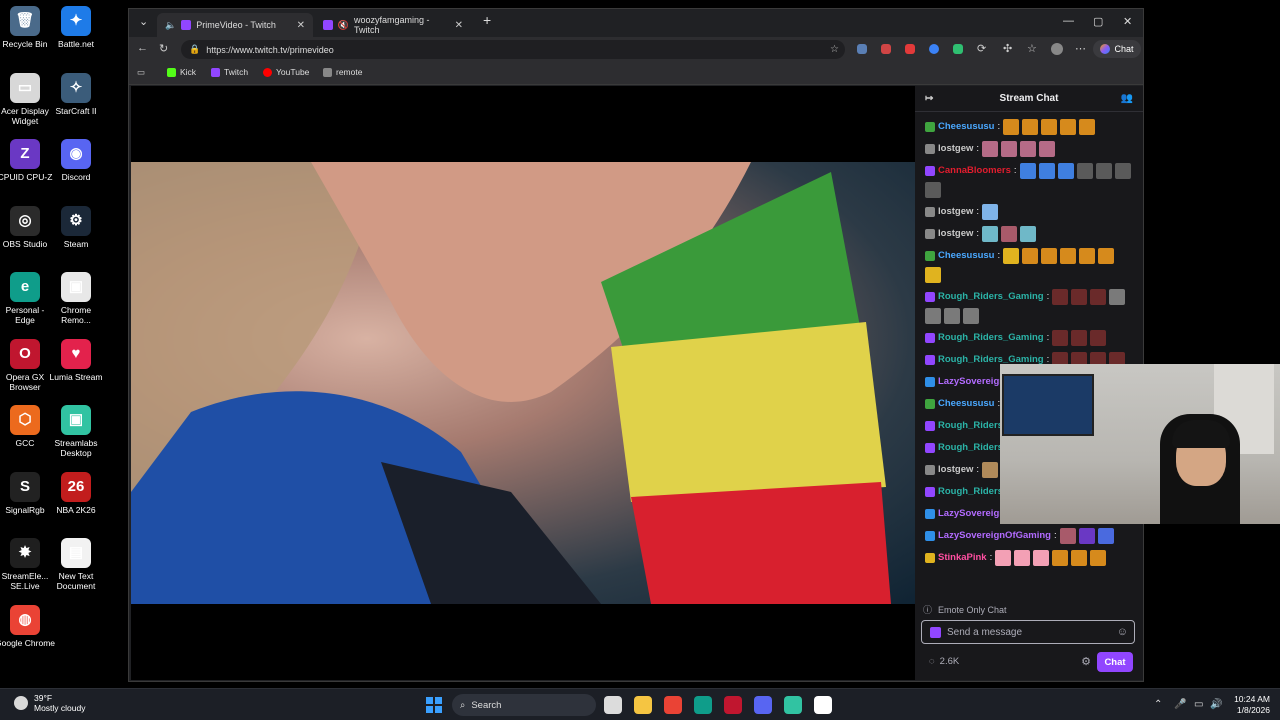  What do you see at coordinates (994, 536) in the screenshot?
I see `chat-username: LazySovereignOfGaming` at bounding box center [994, 536].